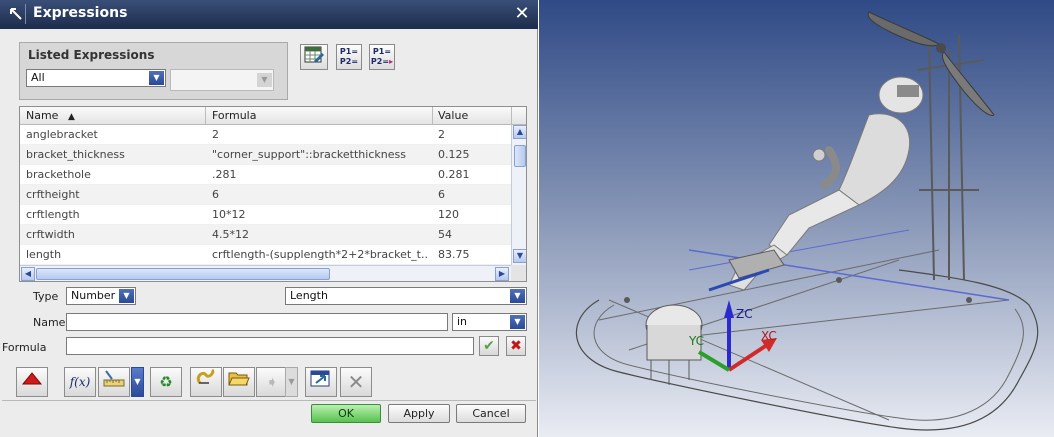 This screenshot has height=437, width=1054. I want to click on export-expressions-button: P1= P2=▸, so click(382, 57).